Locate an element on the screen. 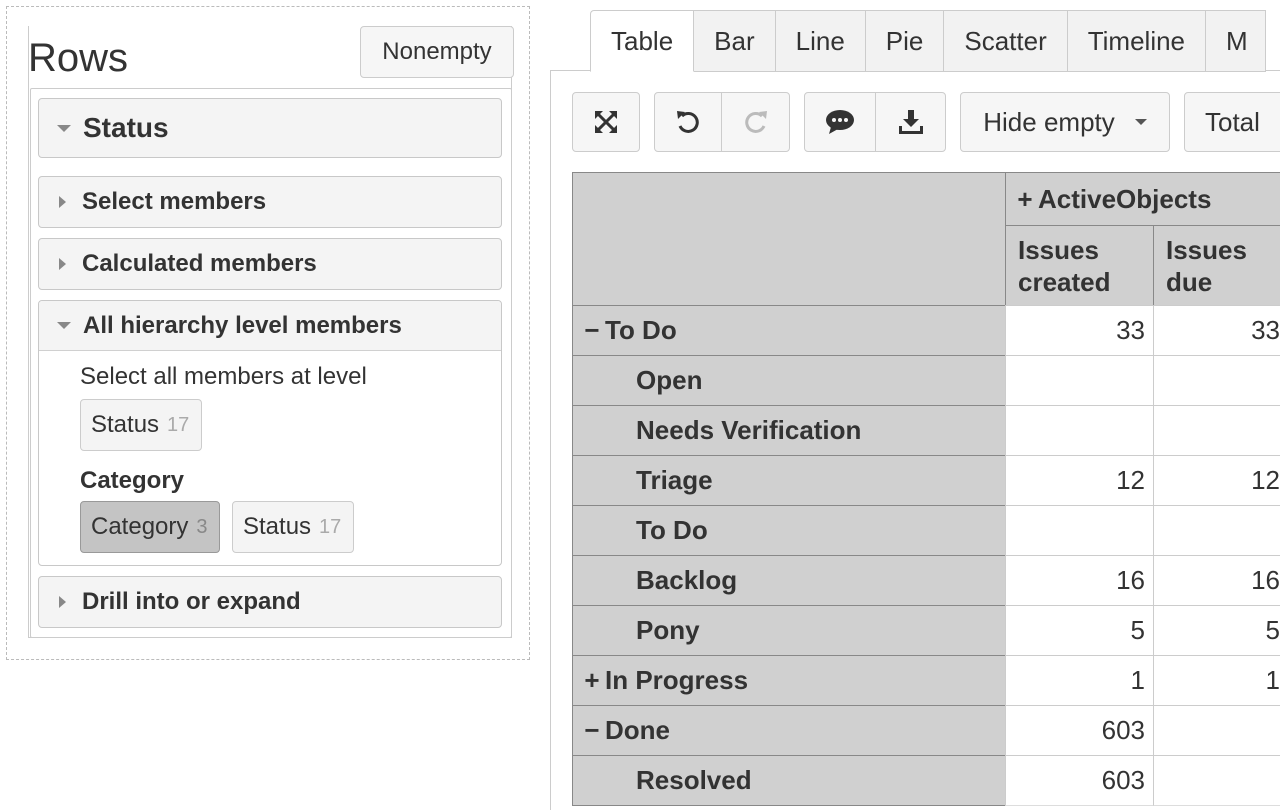  level-chip-status: Status 17 is located at coordinates (141, 425).